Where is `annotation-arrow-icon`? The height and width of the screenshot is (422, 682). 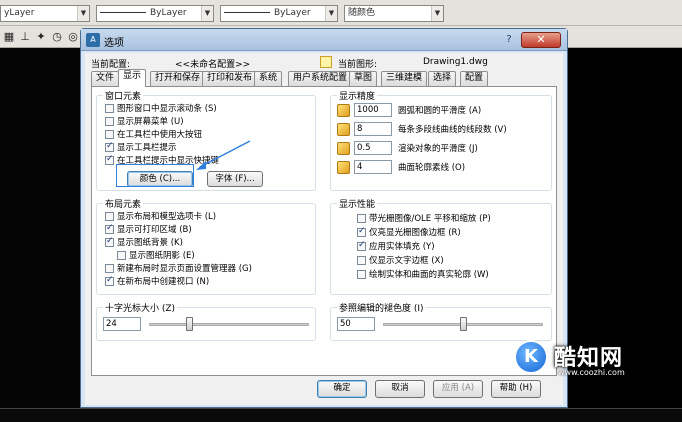 annotation-arrow-icon is located at coordinates (223, 155).